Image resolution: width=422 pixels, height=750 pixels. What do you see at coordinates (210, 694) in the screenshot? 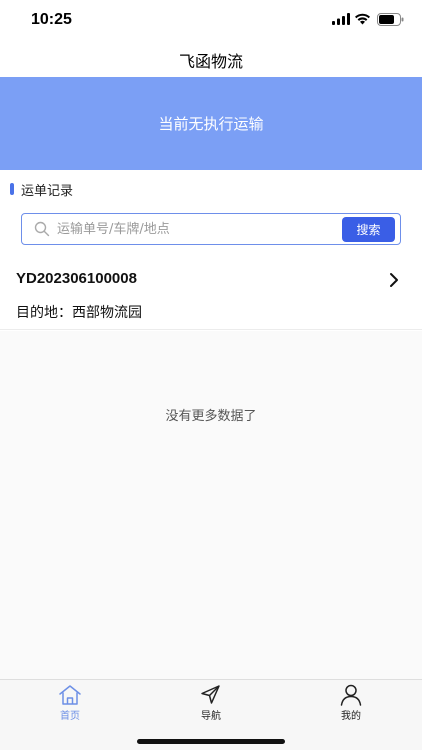
I see `navigation-arrow-icon` at bounding box center [210, 694].